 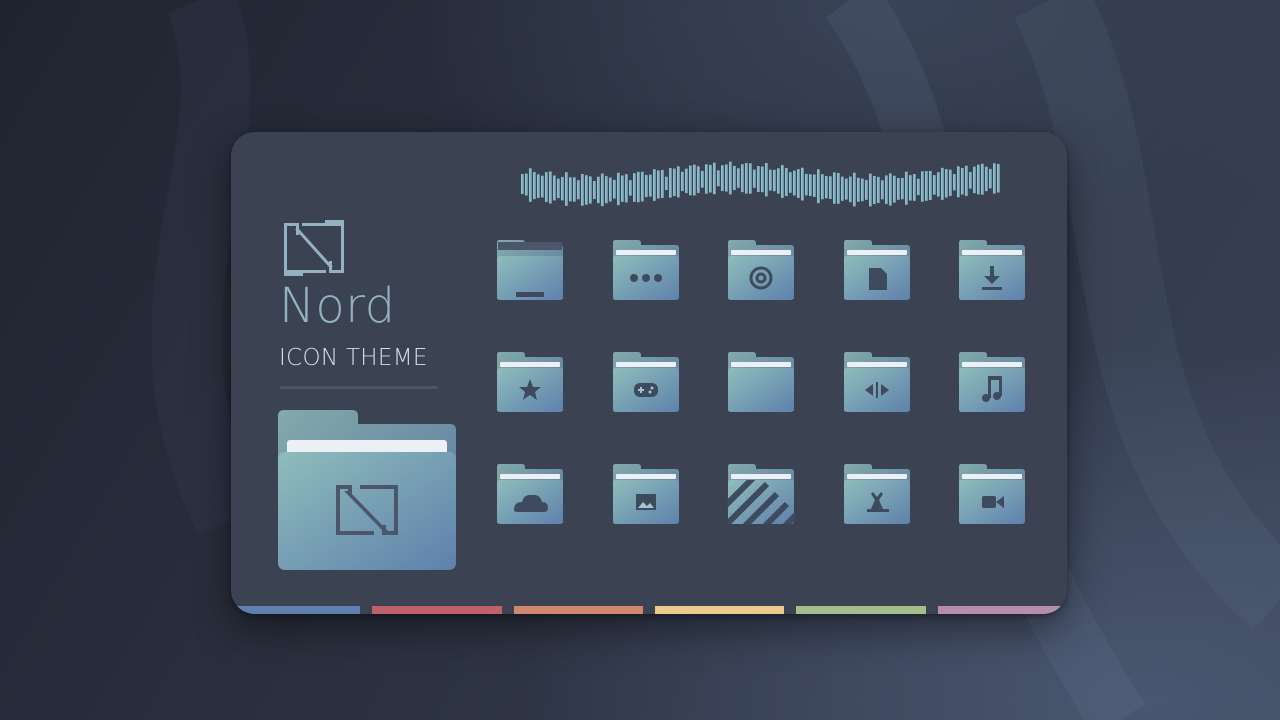 What do you see at coordinates (353, 358) in the screenshot?
I see `theme-subtitle: ICON THEME` at bounding box center [353, 358].